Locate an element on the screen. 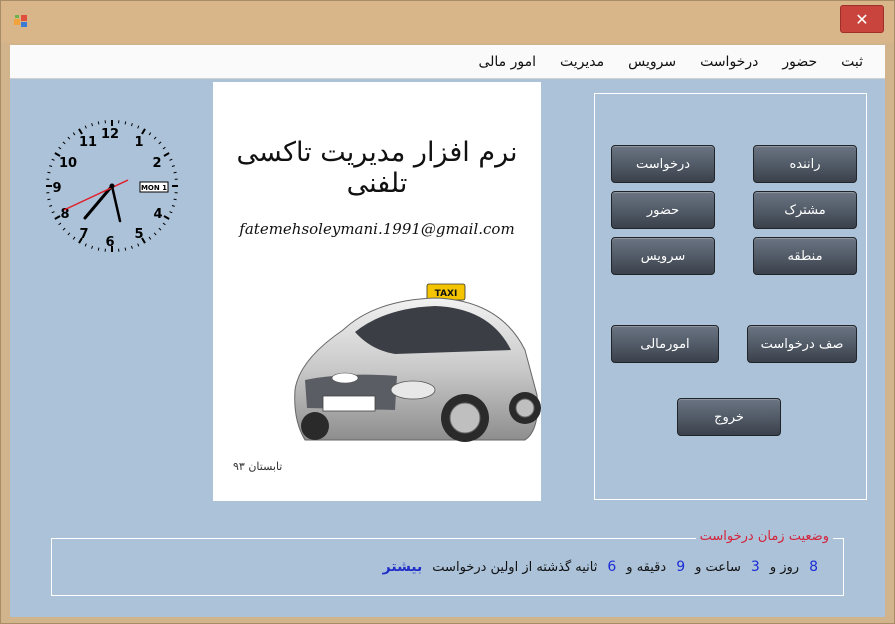 The height and width of the screenshot is (624, 895). clock-number-7: 7 is located at coordinates (83, 234).